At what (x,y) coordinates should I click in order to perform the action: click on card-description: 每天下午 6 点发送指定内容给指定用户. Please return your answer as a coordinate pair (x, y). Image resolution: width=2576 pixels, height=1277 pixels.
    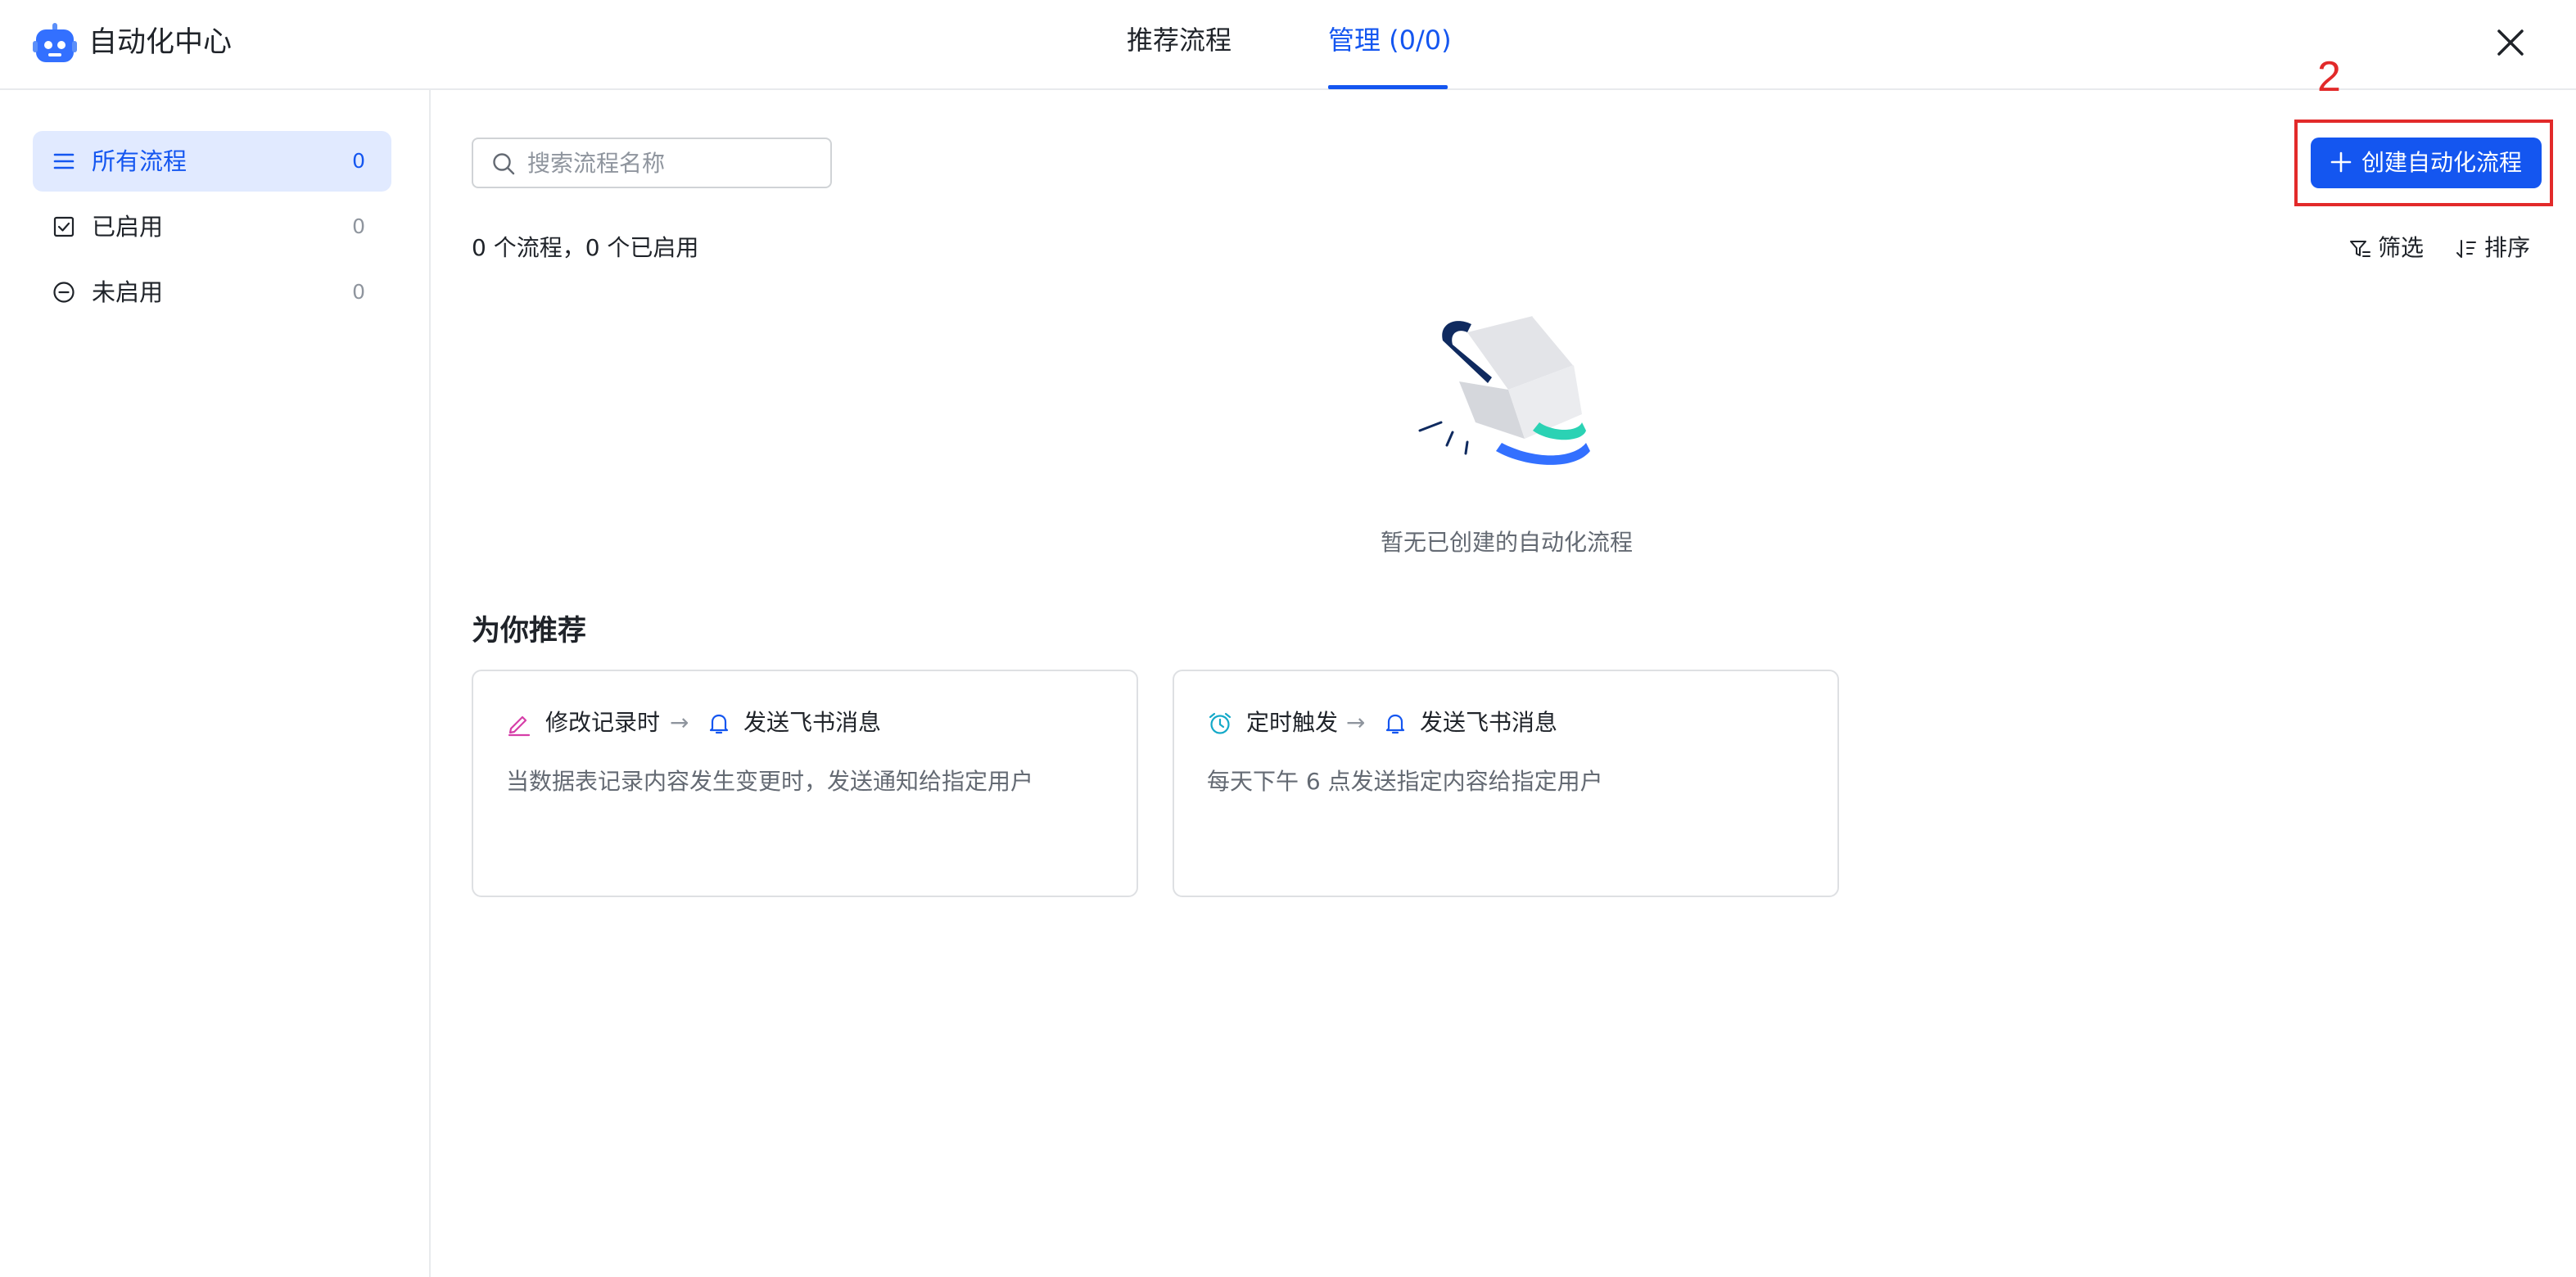
    Looking at the image, I should click on (1405, 782).